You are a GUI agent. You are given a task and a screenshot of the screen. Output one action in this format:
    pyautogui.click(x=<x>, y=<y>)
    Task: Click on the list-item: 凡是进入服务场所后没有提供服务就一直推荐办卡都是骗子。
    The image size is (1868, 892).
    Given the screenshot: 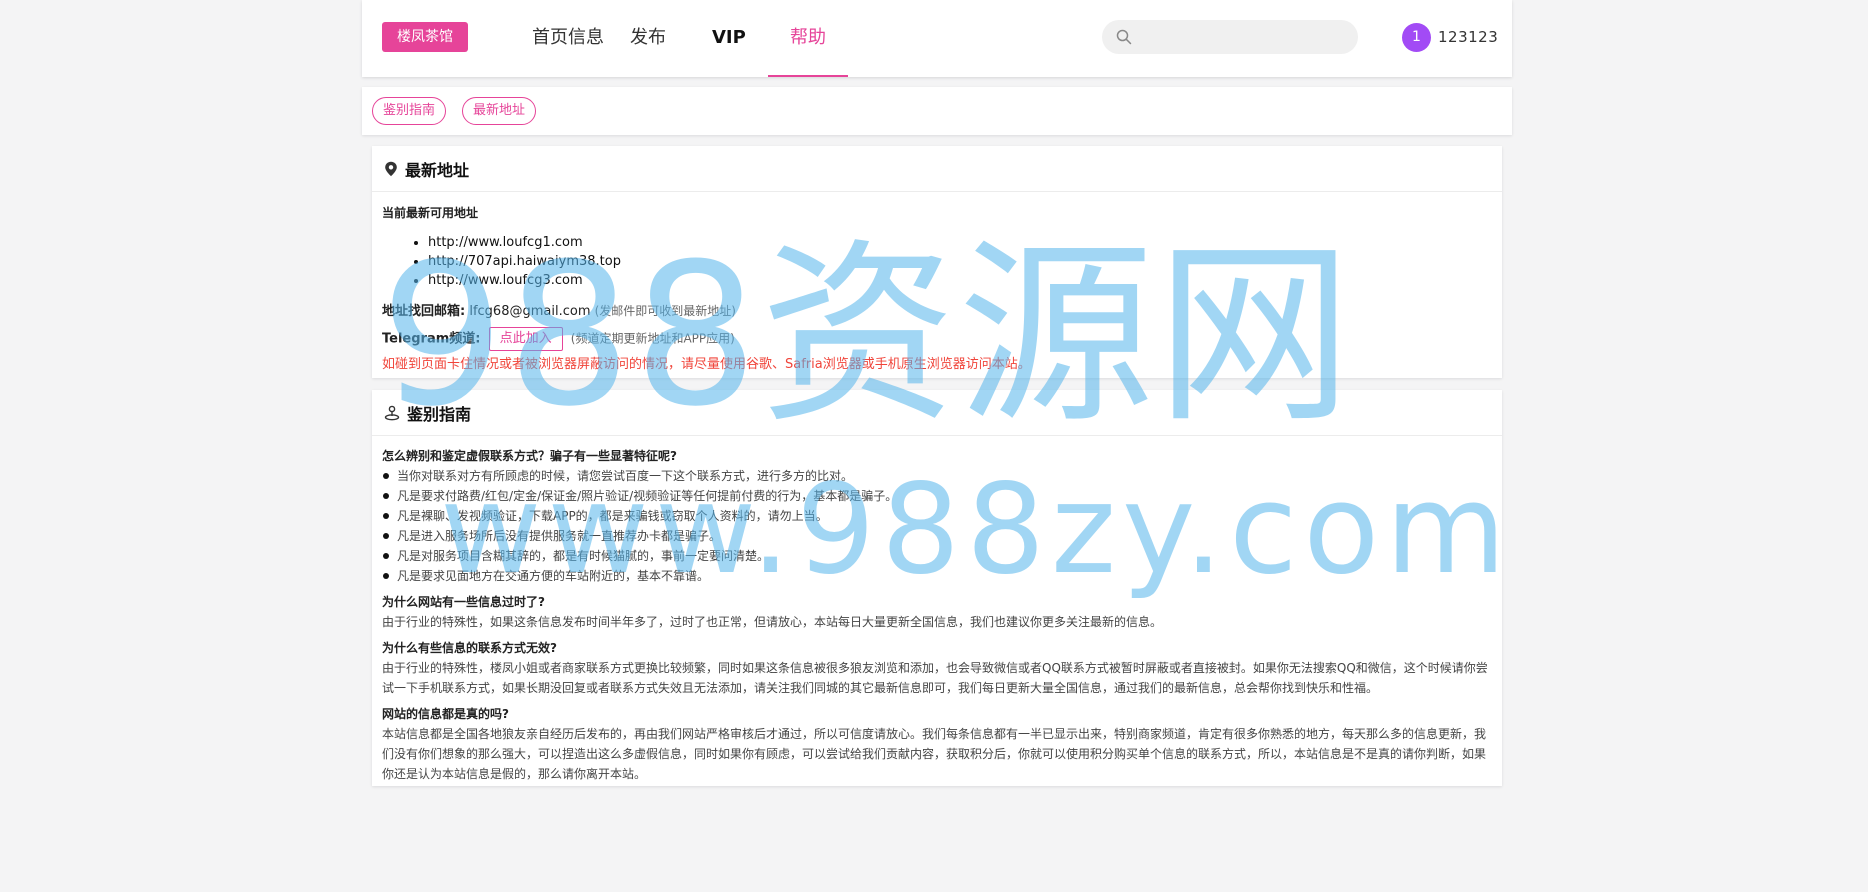 What is the action you would take?
    pyautogui.click(x=937, y=536)
    